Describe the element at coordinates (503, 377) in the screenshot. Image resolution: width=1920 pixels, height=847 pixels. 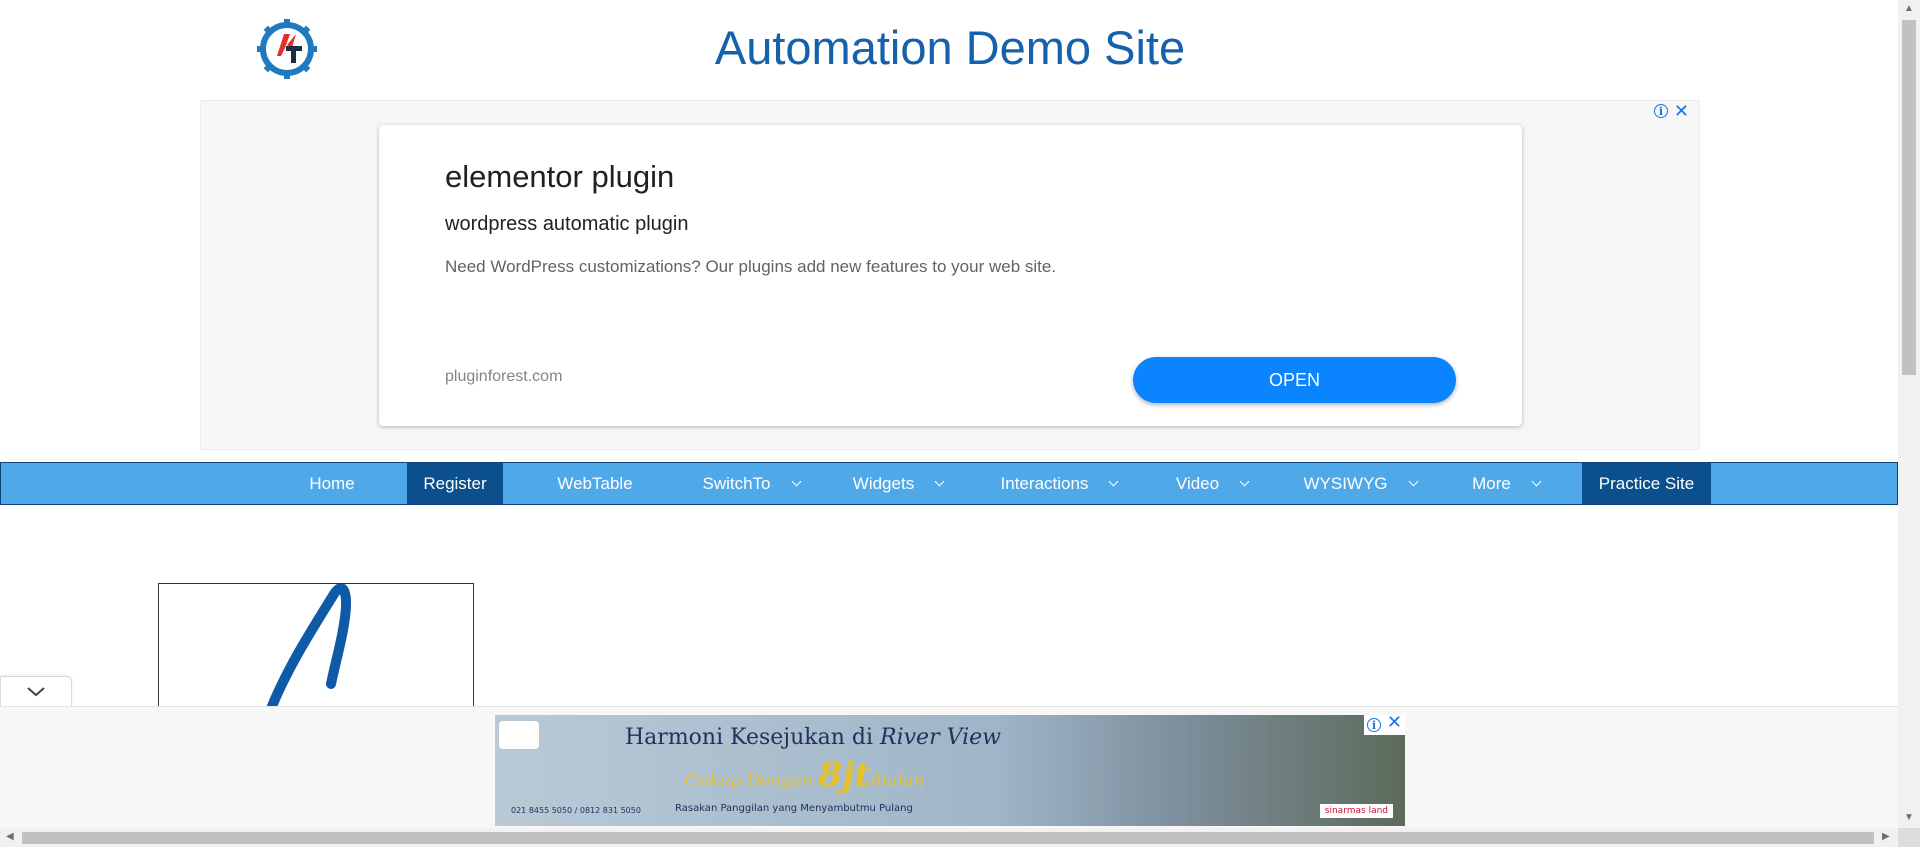
I see `ad-domain: pluginforest.com` at that location.